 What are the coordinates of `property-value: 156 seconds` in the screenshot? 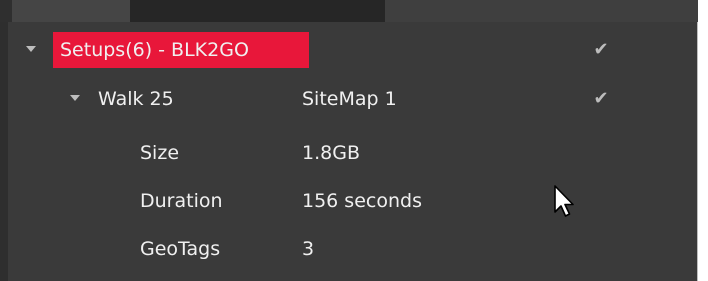 It's located at (362, 201).